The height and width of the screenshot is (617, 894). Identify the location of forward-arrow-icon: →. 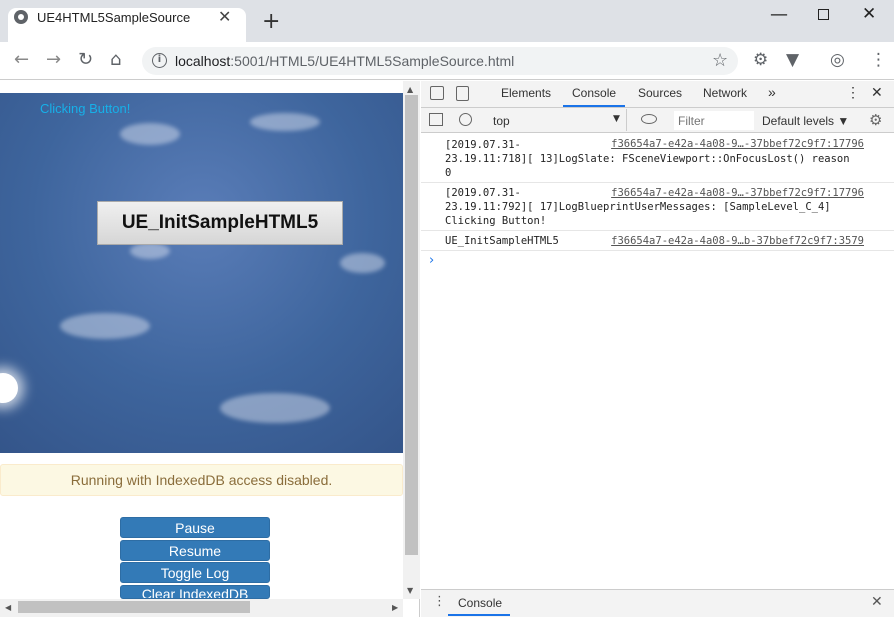
(53, 60).